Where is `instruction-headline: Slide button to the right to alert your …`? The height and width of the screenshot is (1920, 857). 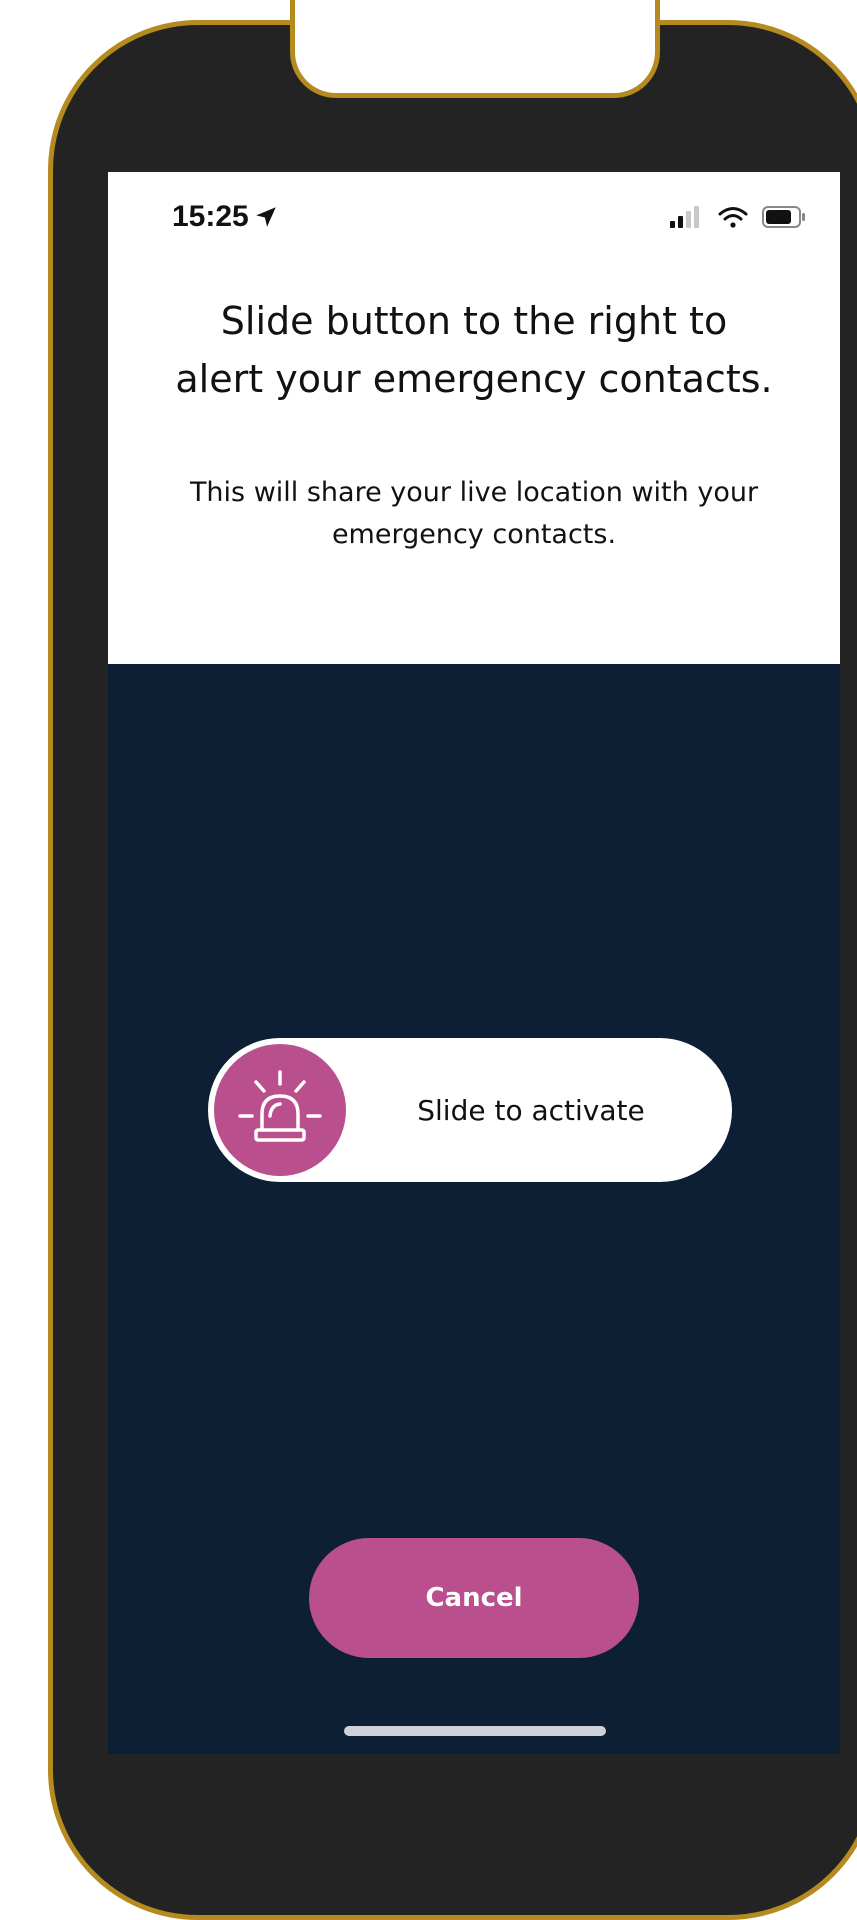 instruction-headline: Slide button to the right to alert your … is located at coordinates (474, 350).